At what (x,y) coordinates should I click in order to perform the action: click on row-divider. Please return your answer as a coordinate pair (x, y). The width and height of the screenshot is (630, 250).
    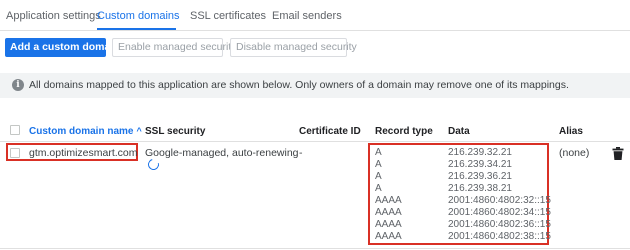
    Looking at the image, I should click on (315, 248).